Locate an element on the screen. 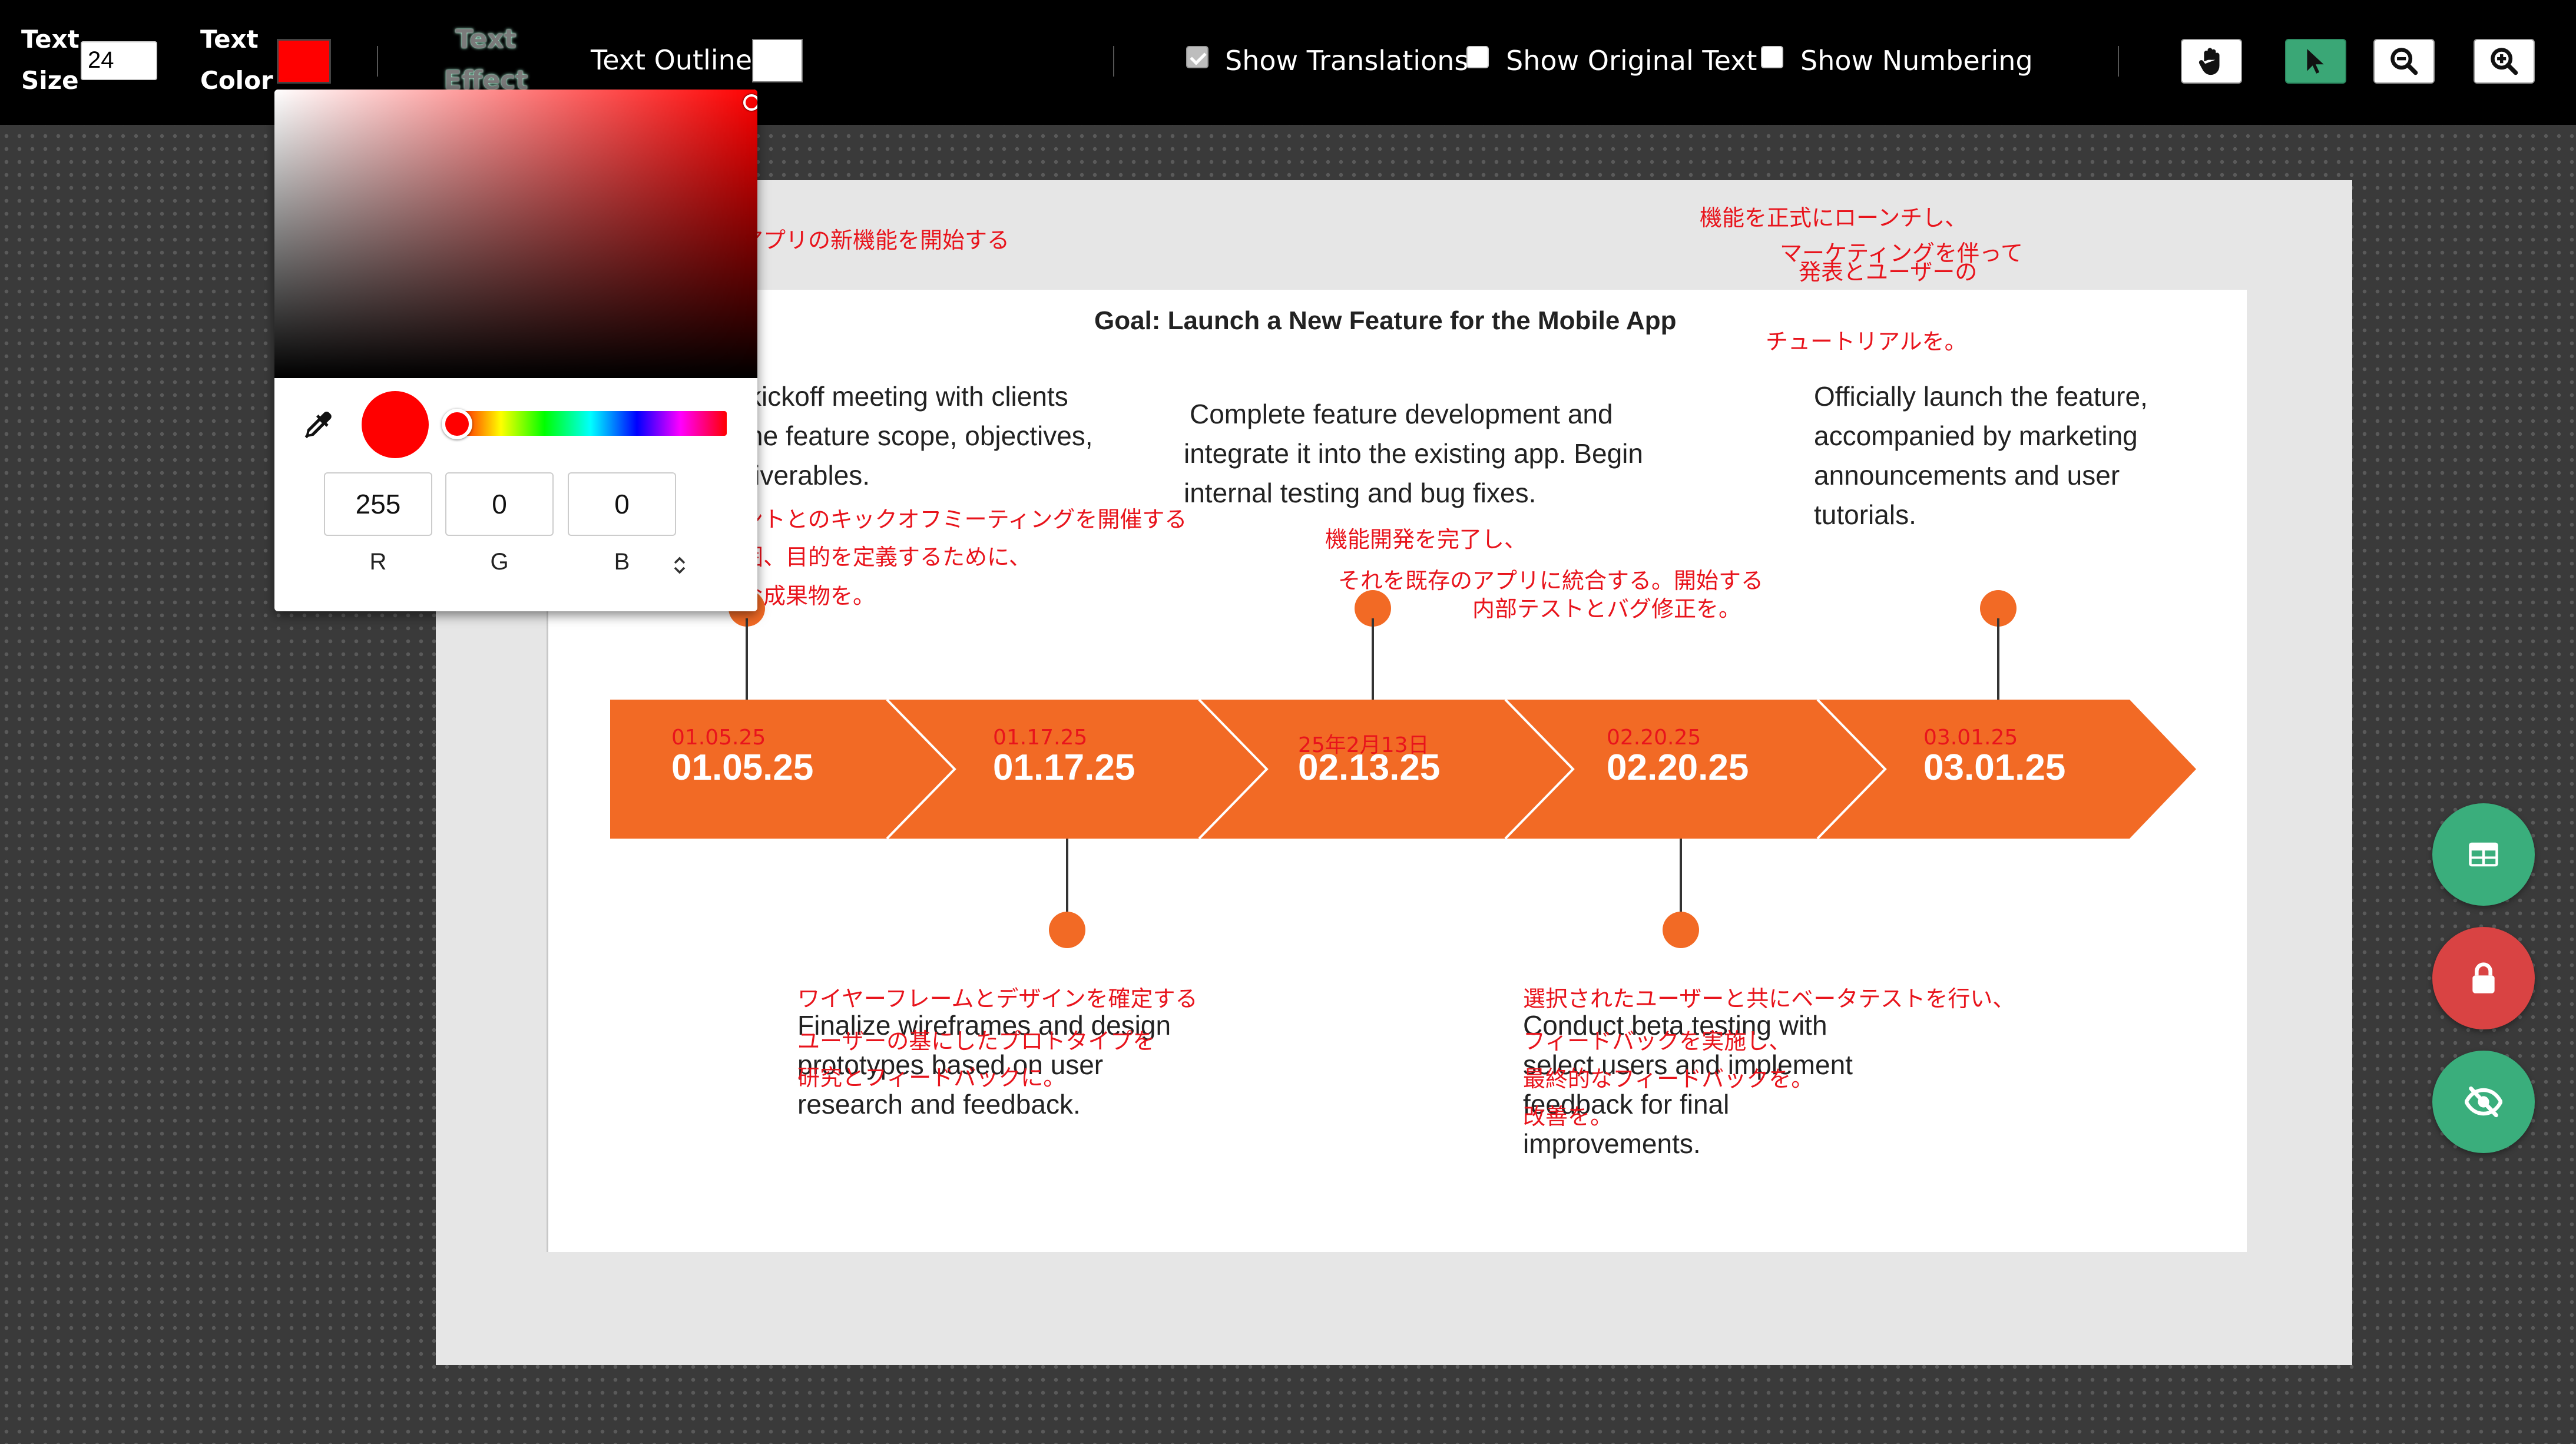  select-tool-button is located at coordinates (2315, 61).